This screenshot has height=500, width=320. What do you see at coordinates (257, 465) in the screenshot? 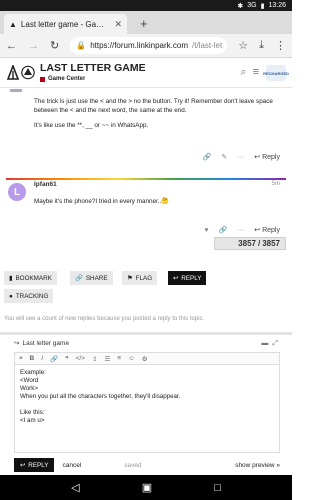
I see `show-preview-link: show preview »` at bounding box center [257, 465].